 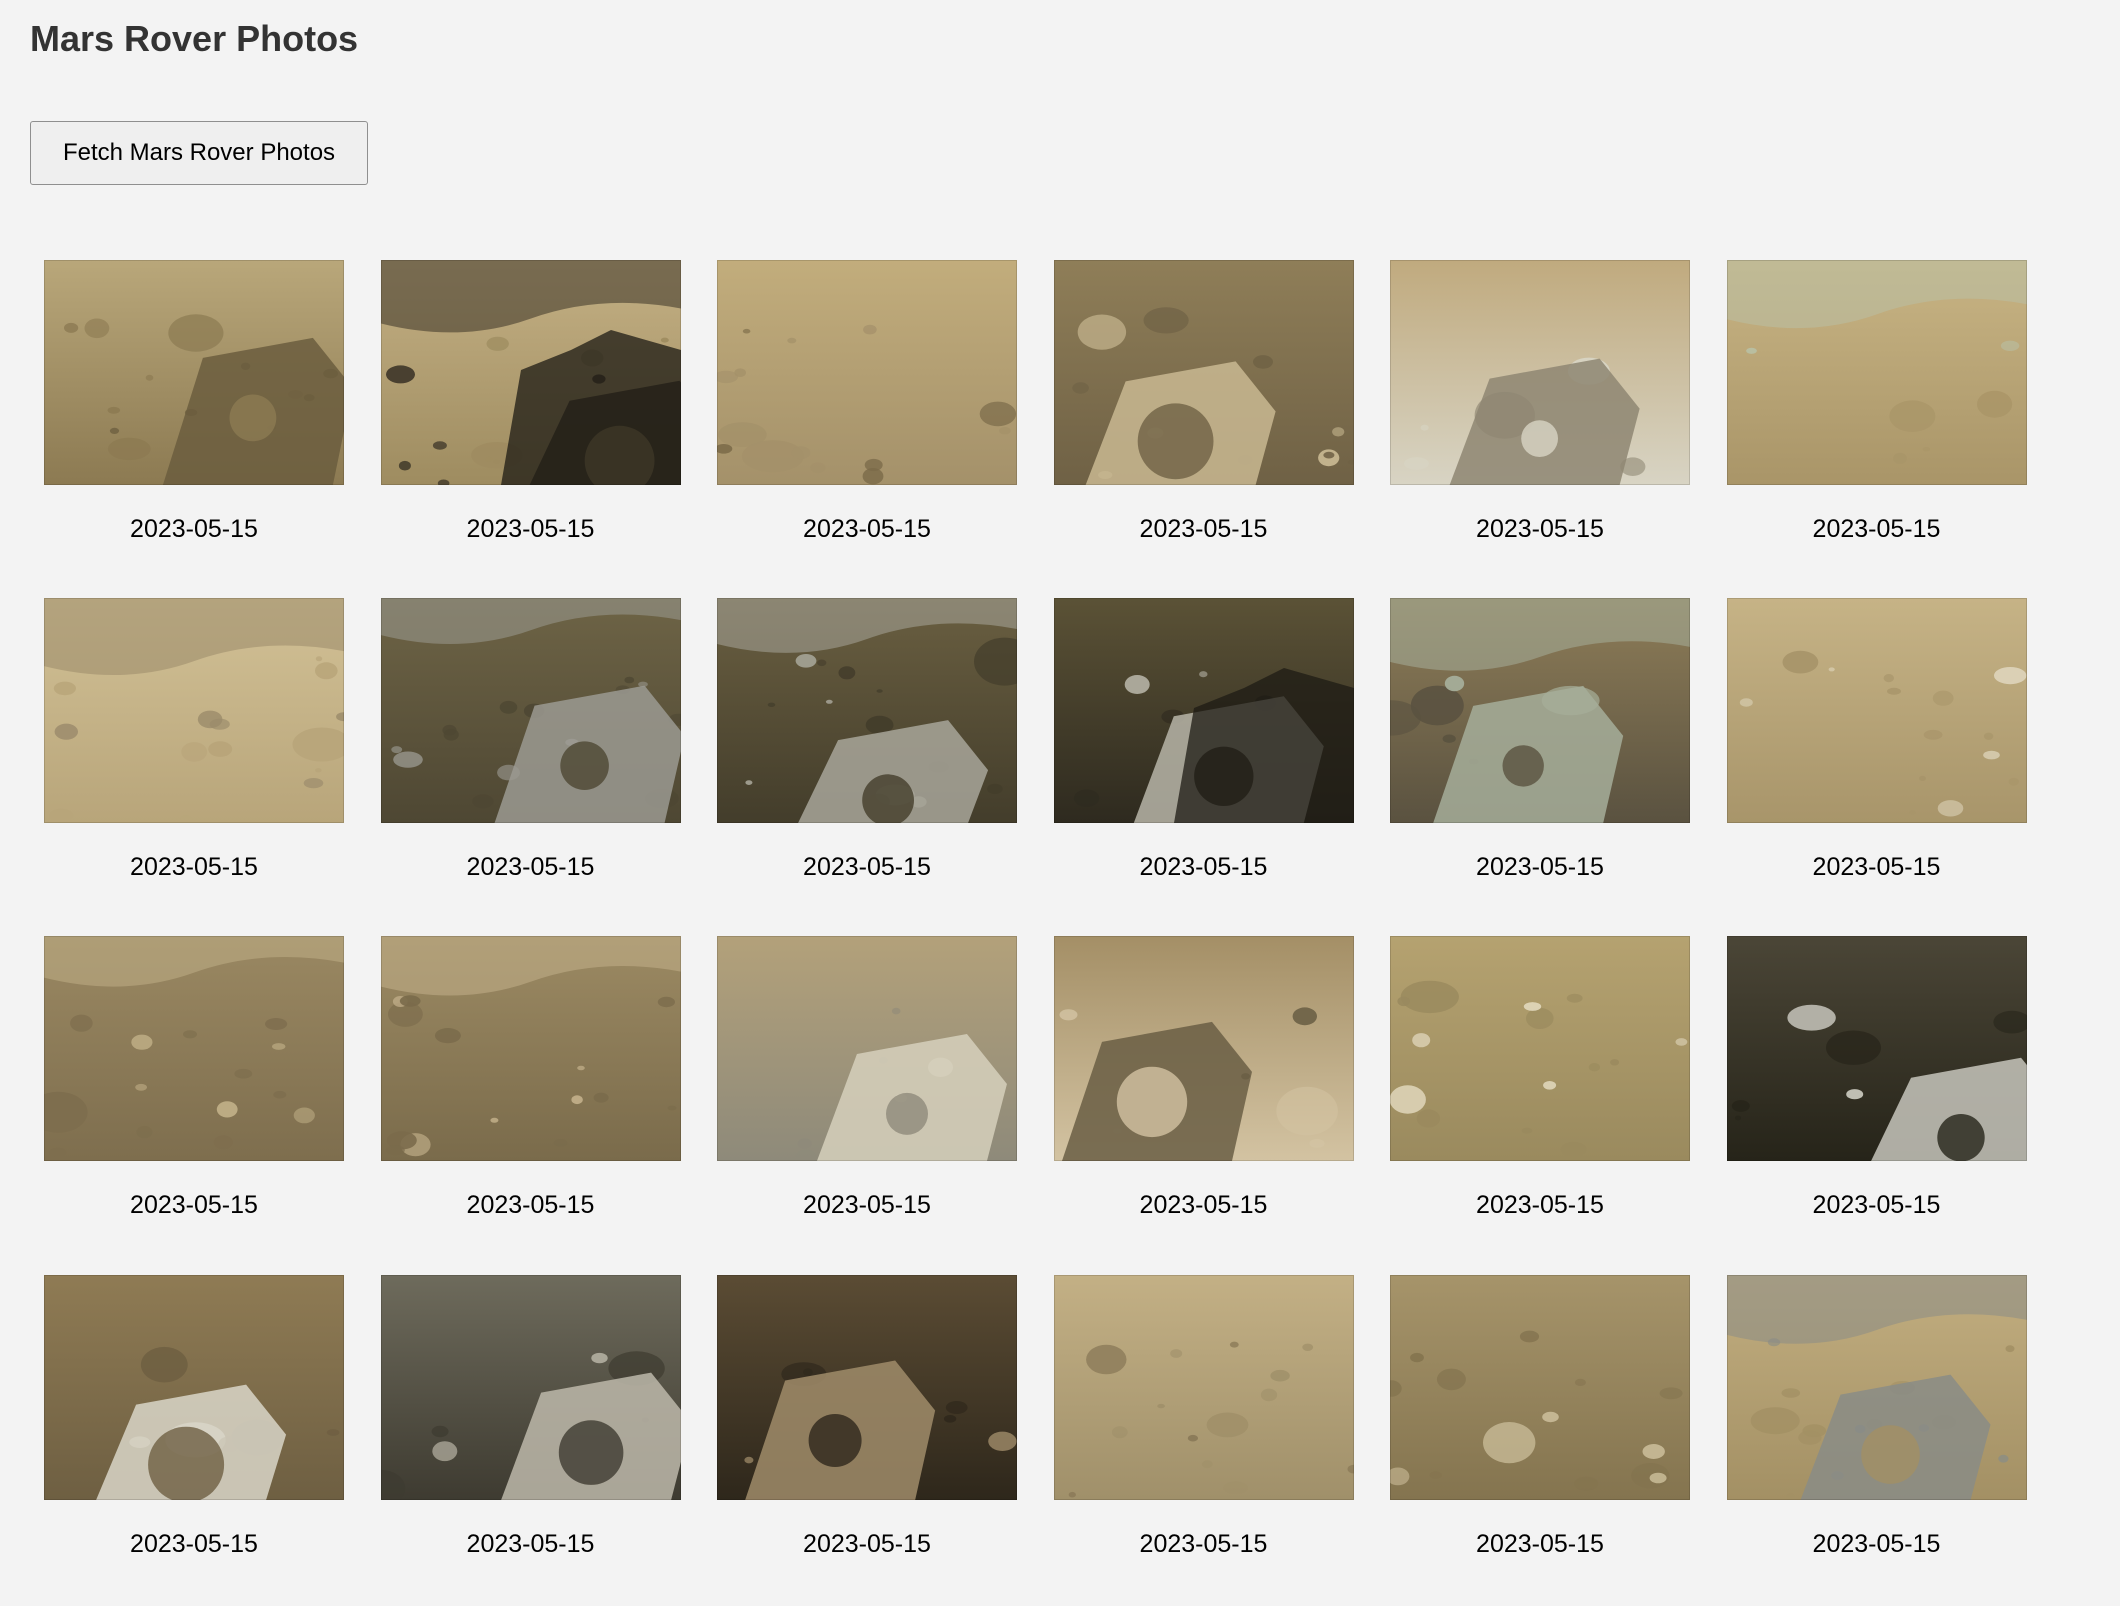 I want to click on fetch-photos-button: Fetch Mars Rover Photos, so click(x=199, y=153).